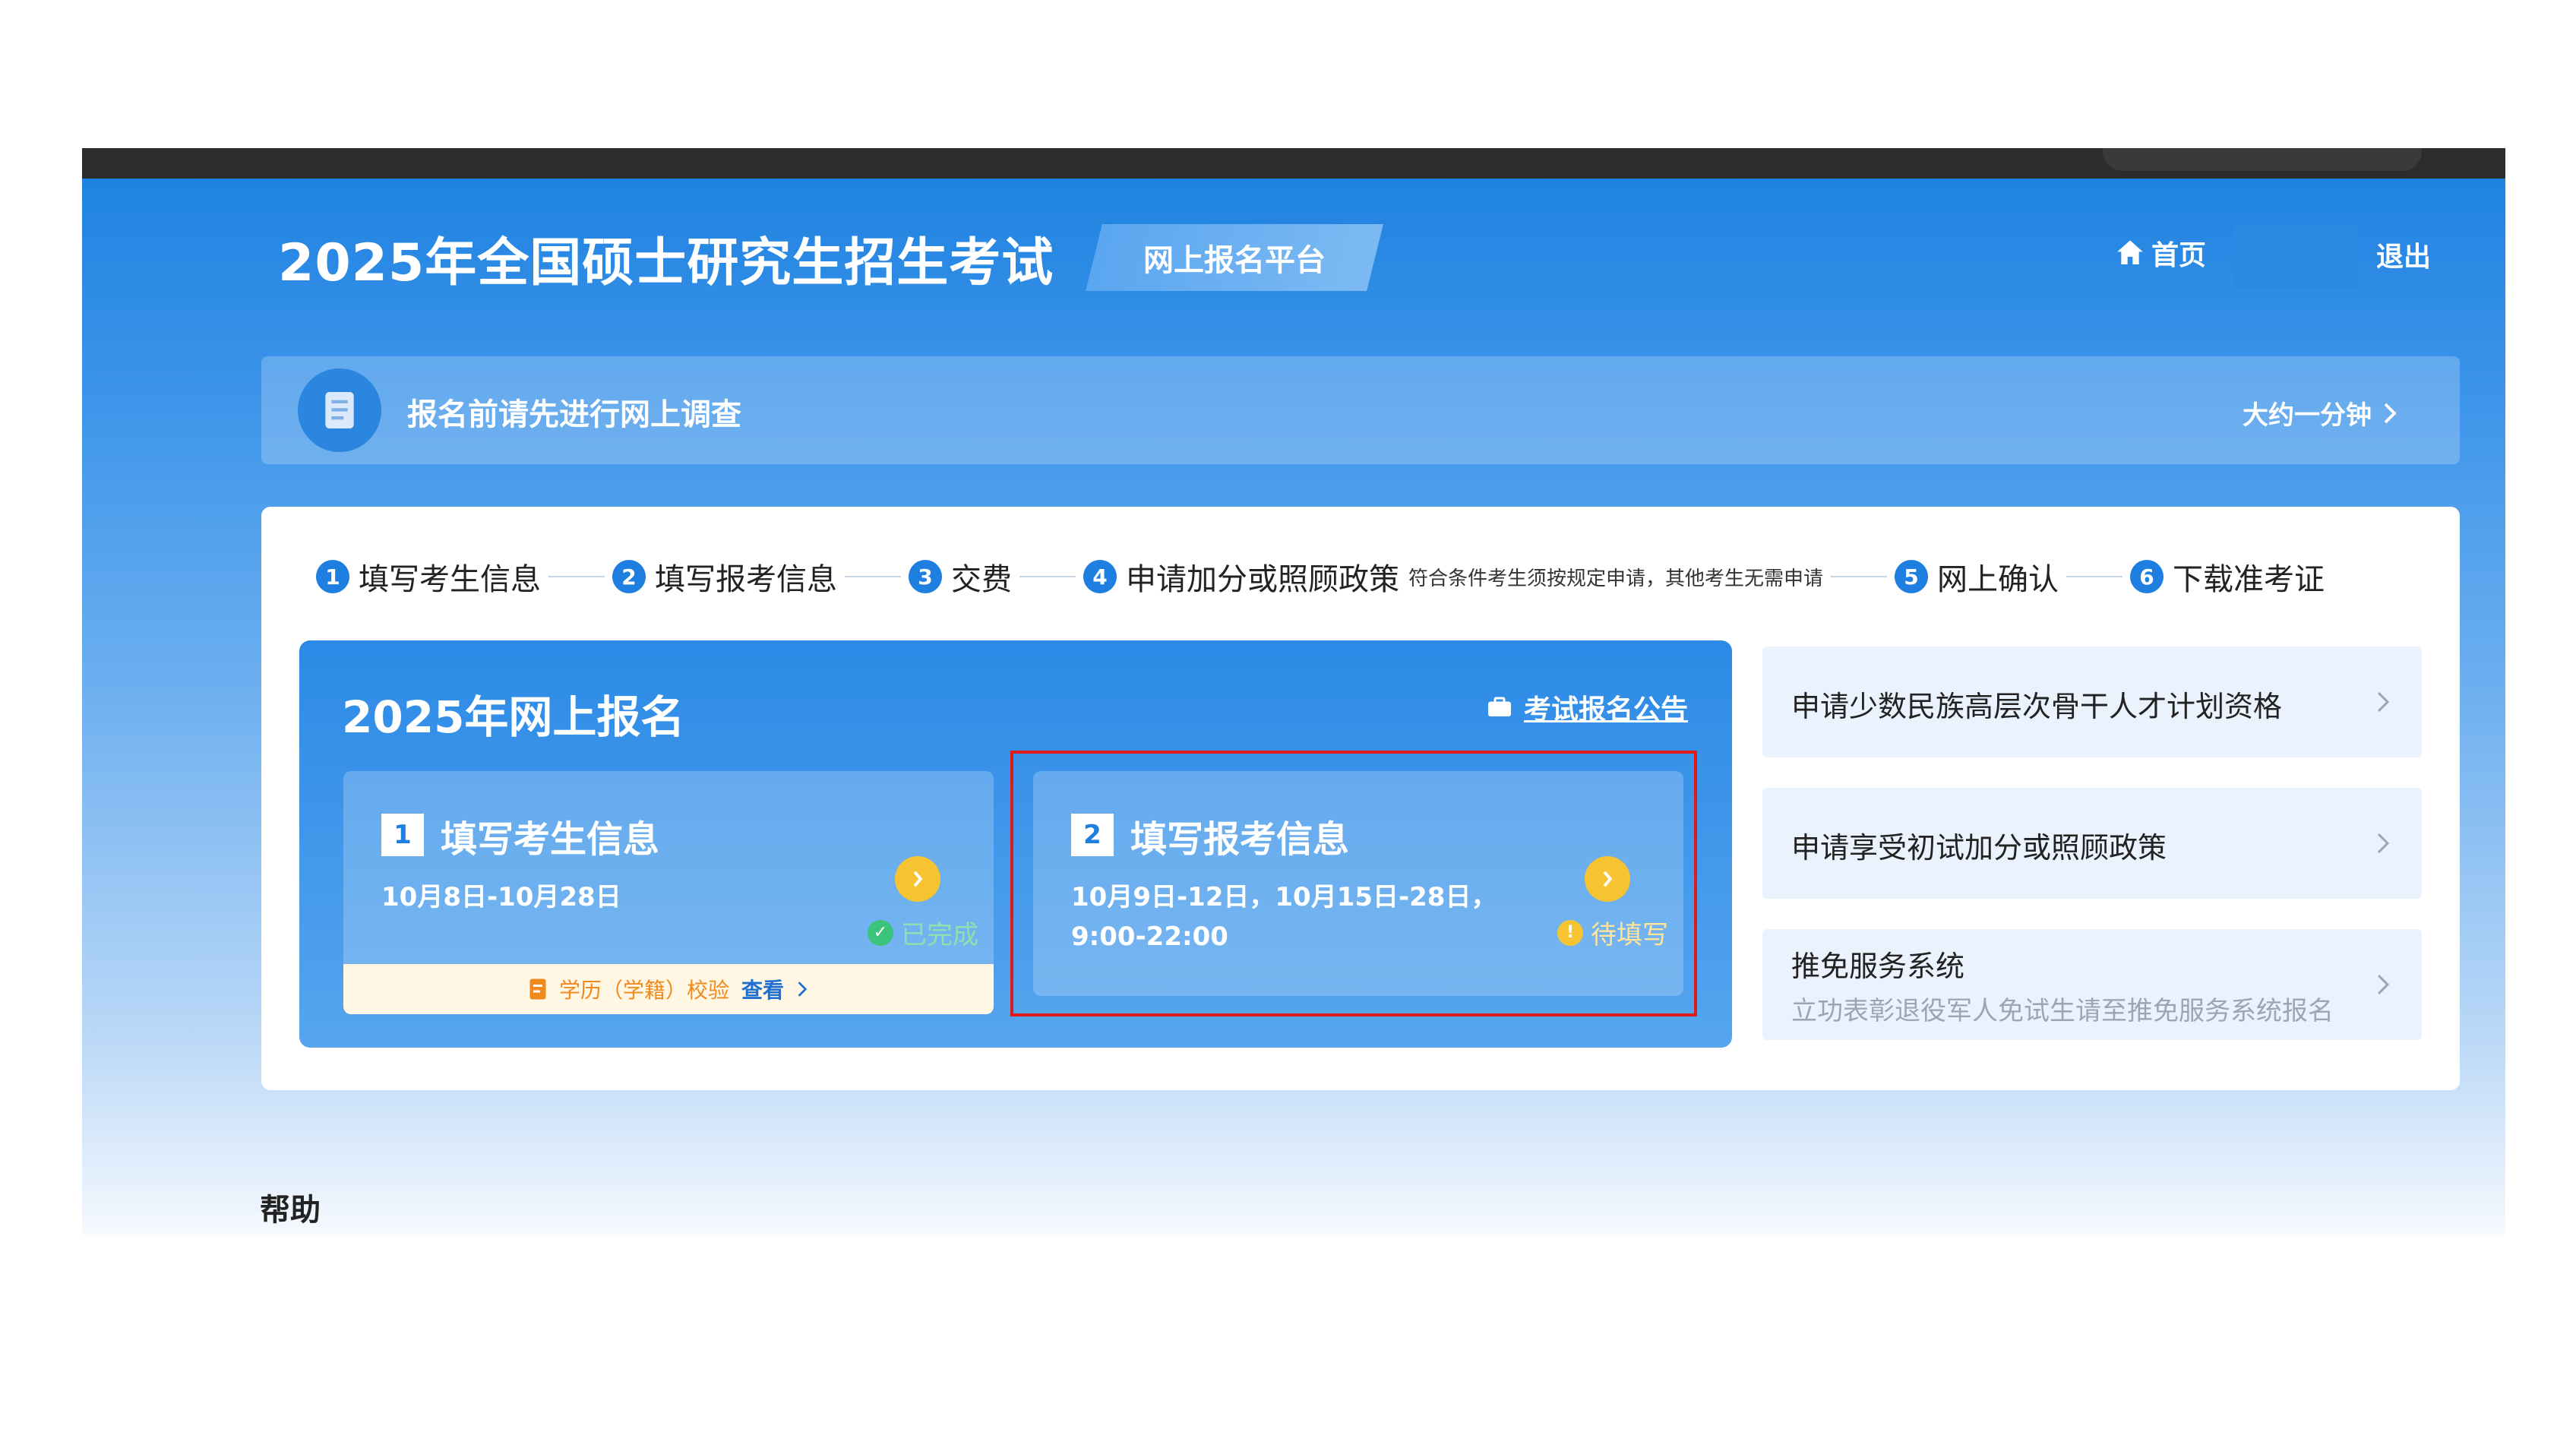 This screenshot has height=1429, width=2576. Describe the element at coordinates (574, 415) in the screenshot. I see `survey-text: 报名前请先进行网上调查` at that location.